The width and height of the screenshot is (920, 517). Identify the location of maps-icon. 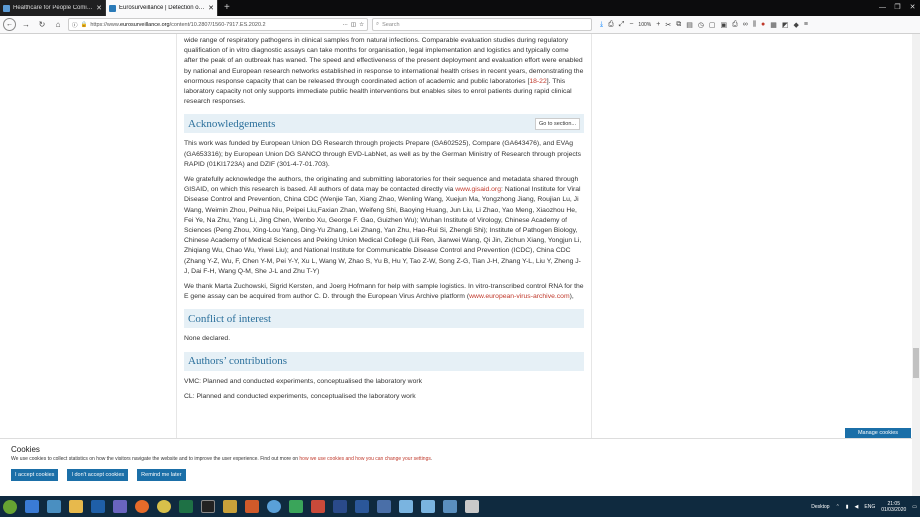
(296, 506).